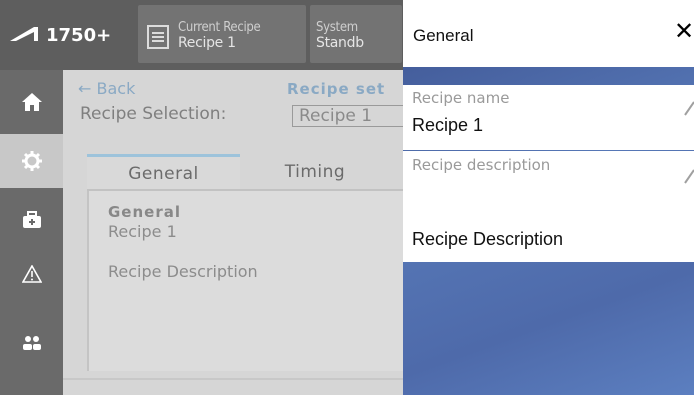 This screenshot has width=694, height=395. What do you see at coordinates (548, 206) in the screenshot?
I see `recipe-description-field: Recipe description Recipe Description` at bounding box center [548, 206].